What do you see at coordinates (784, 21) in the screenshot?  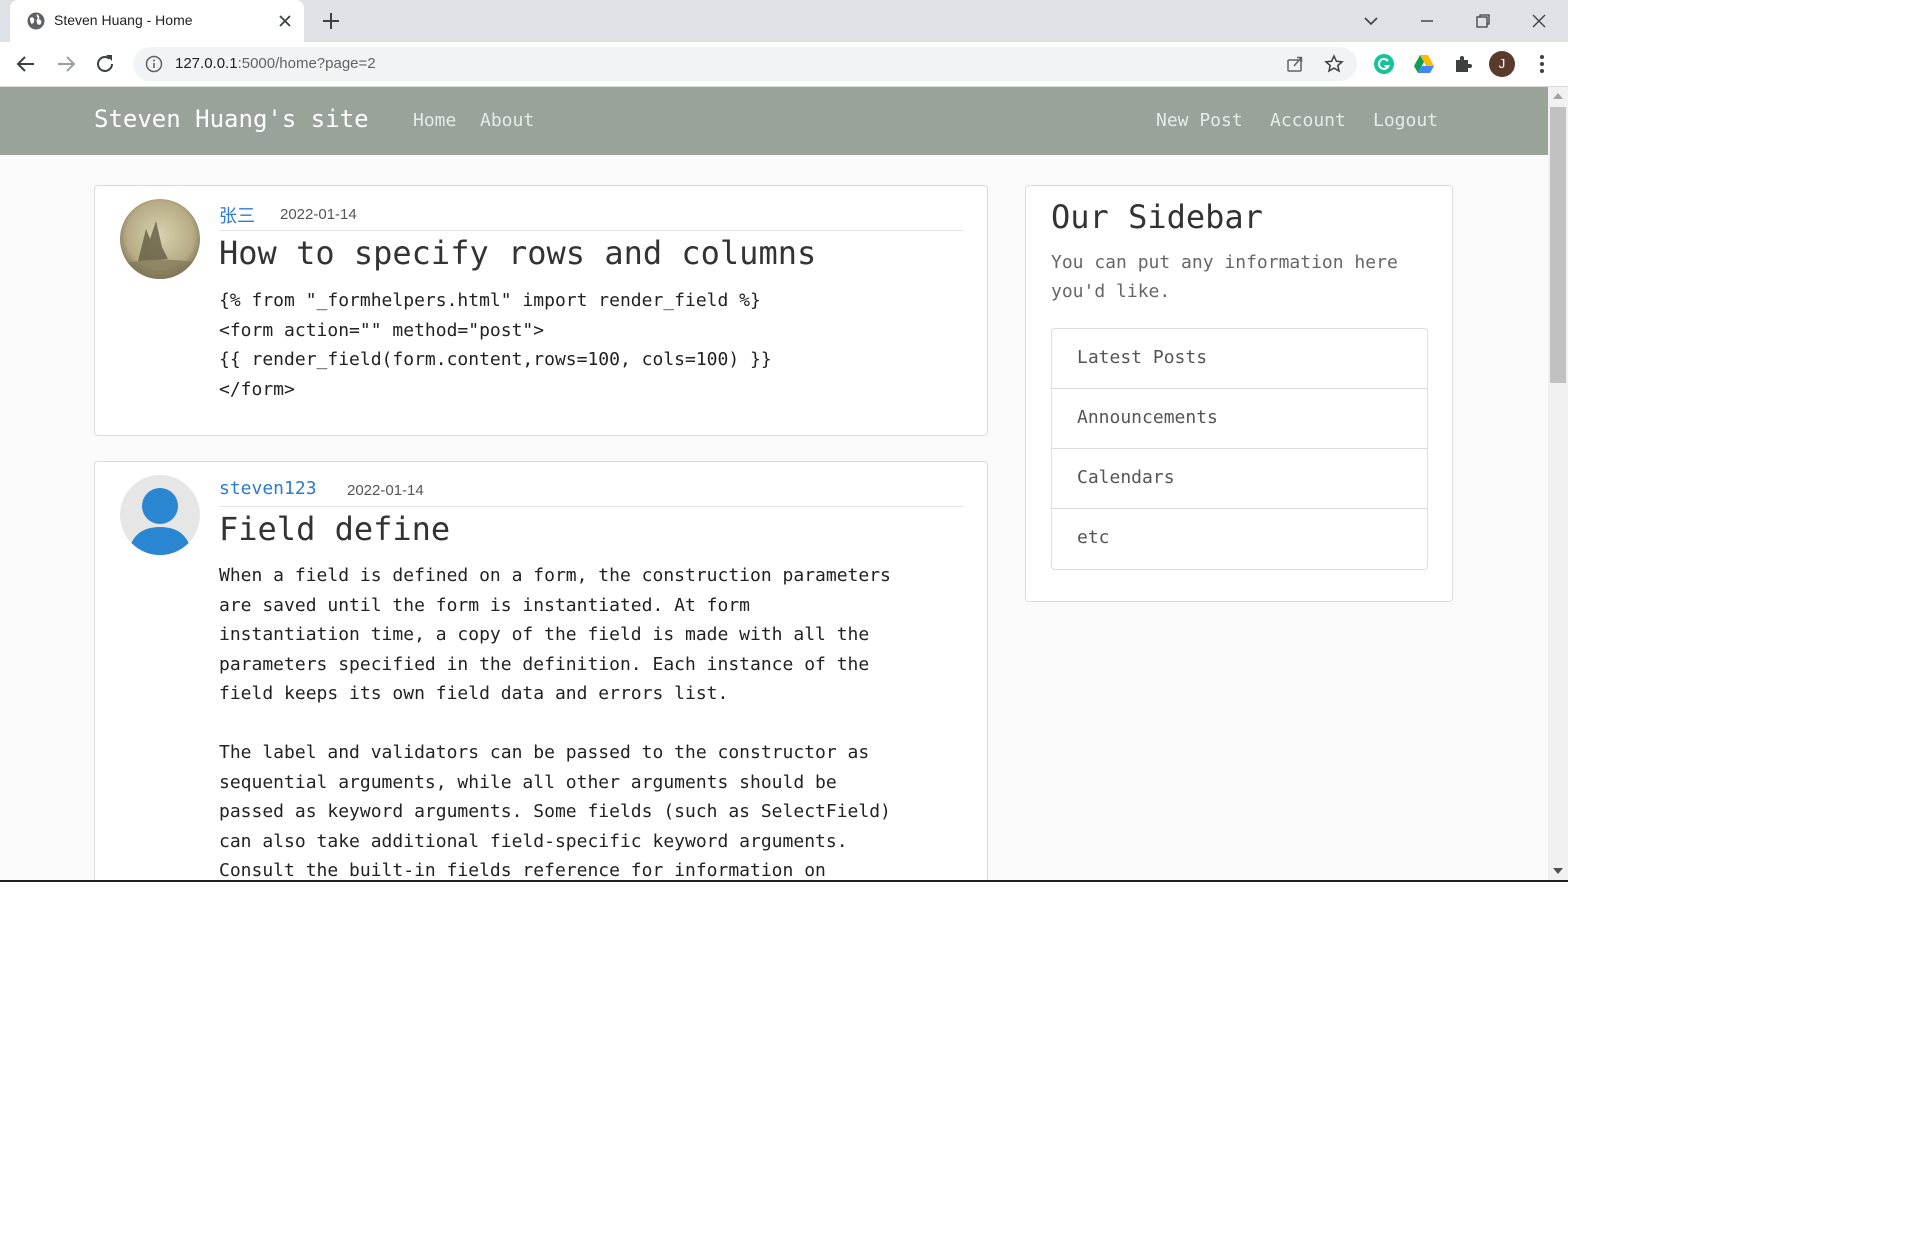 I see `browser-tab-strip: Steven Huang - Home` at bounding box center [784, 21].